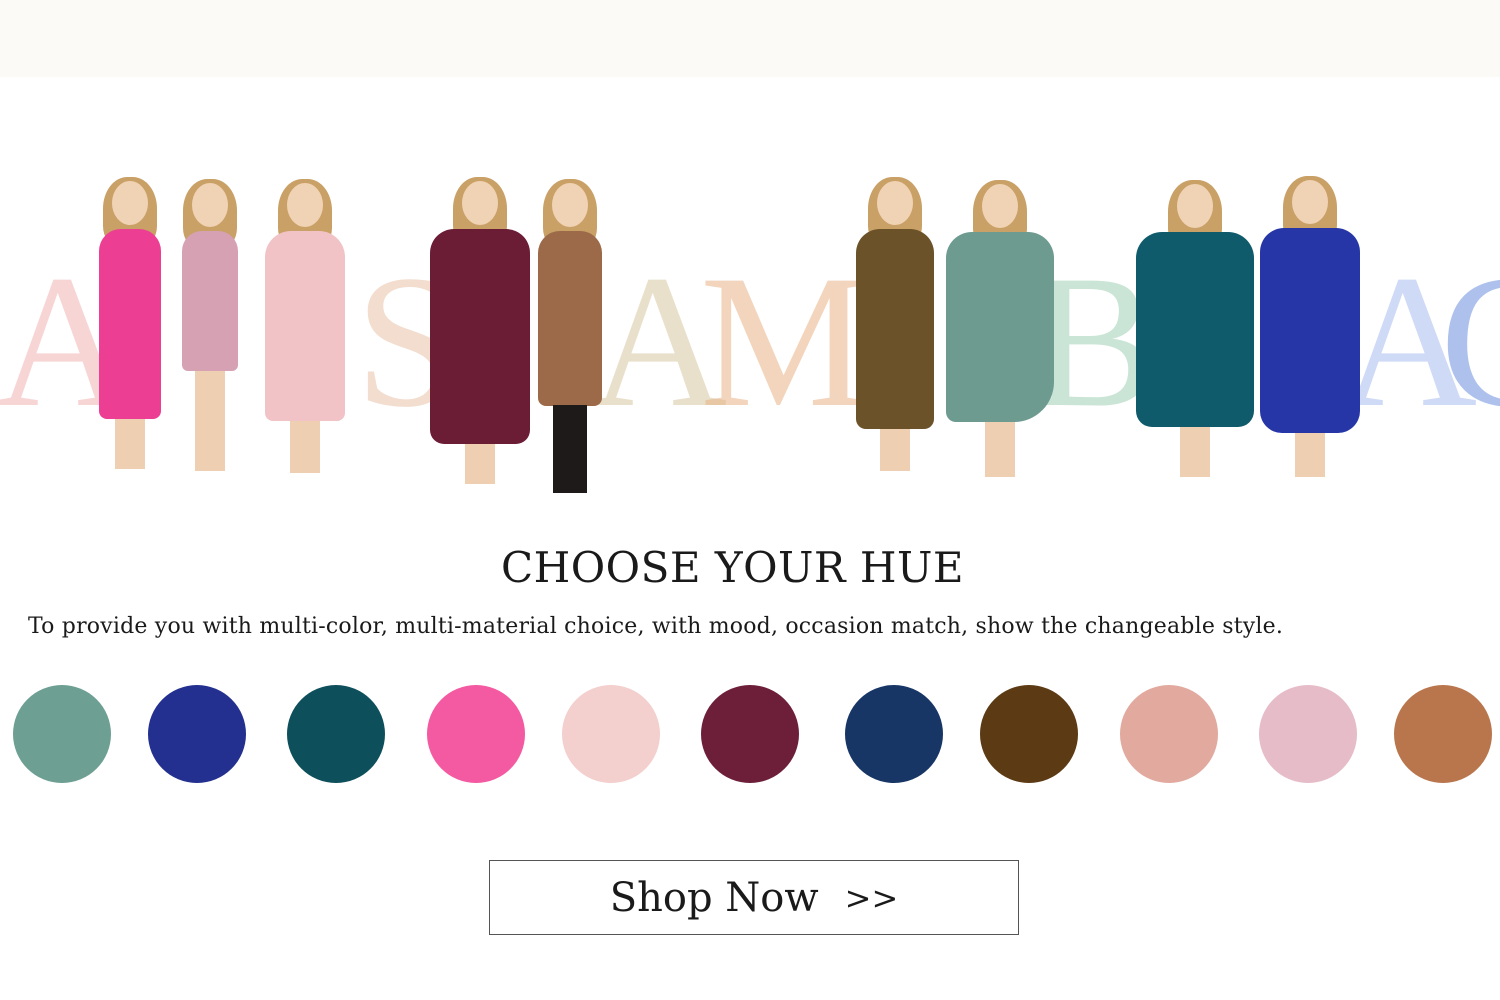 This screenshot has width=1500, height=1000. I want to click on color-swatch-row, so click(750, 735).